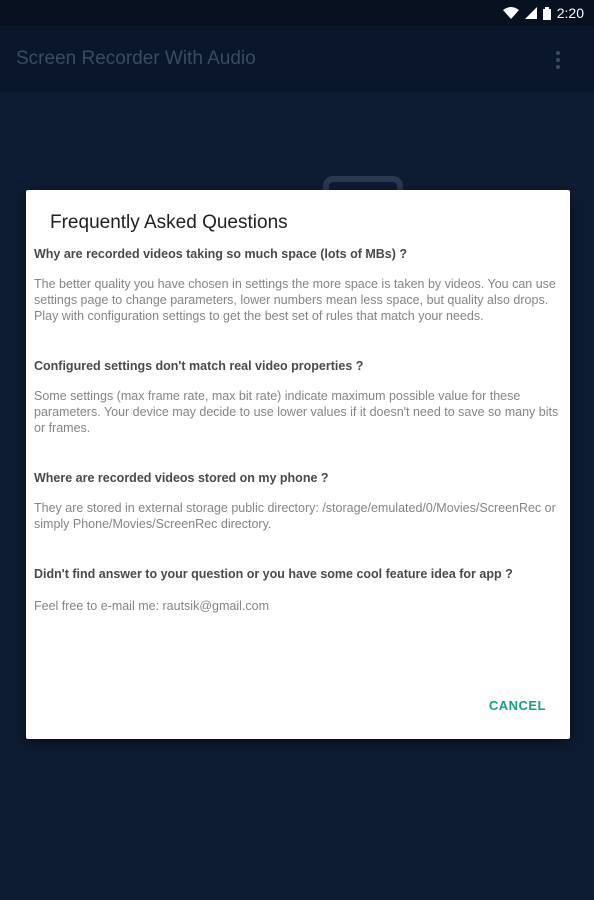 Image resolution: width=594 pixels, height=900 pixels. I want to click on status-bar: 2:20, so click(297, 13).